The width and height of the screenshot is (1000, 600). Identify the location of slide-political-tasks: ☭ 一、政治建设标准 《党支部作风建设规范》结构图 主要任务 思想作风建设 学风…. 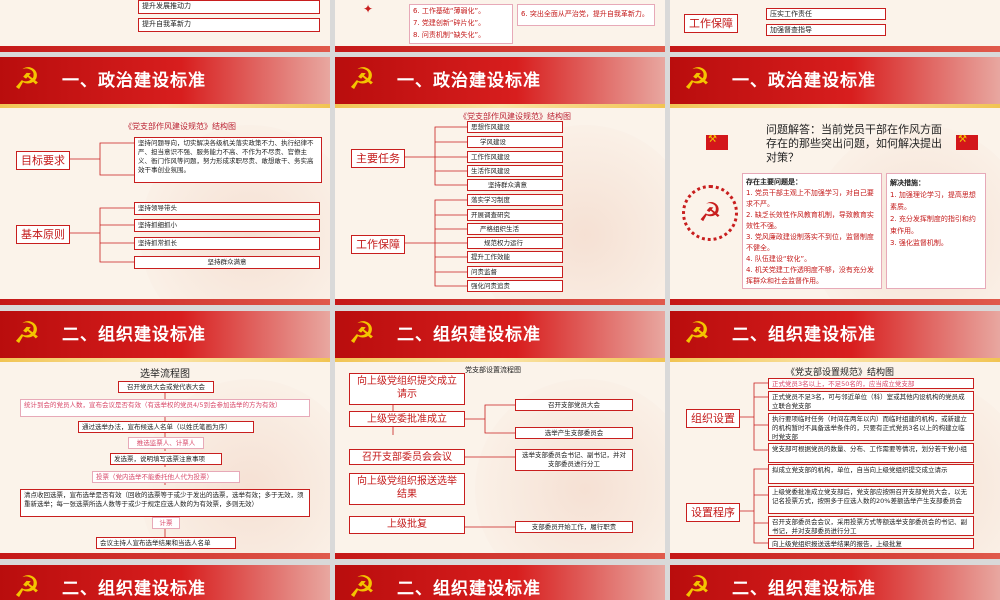
(500, 181).